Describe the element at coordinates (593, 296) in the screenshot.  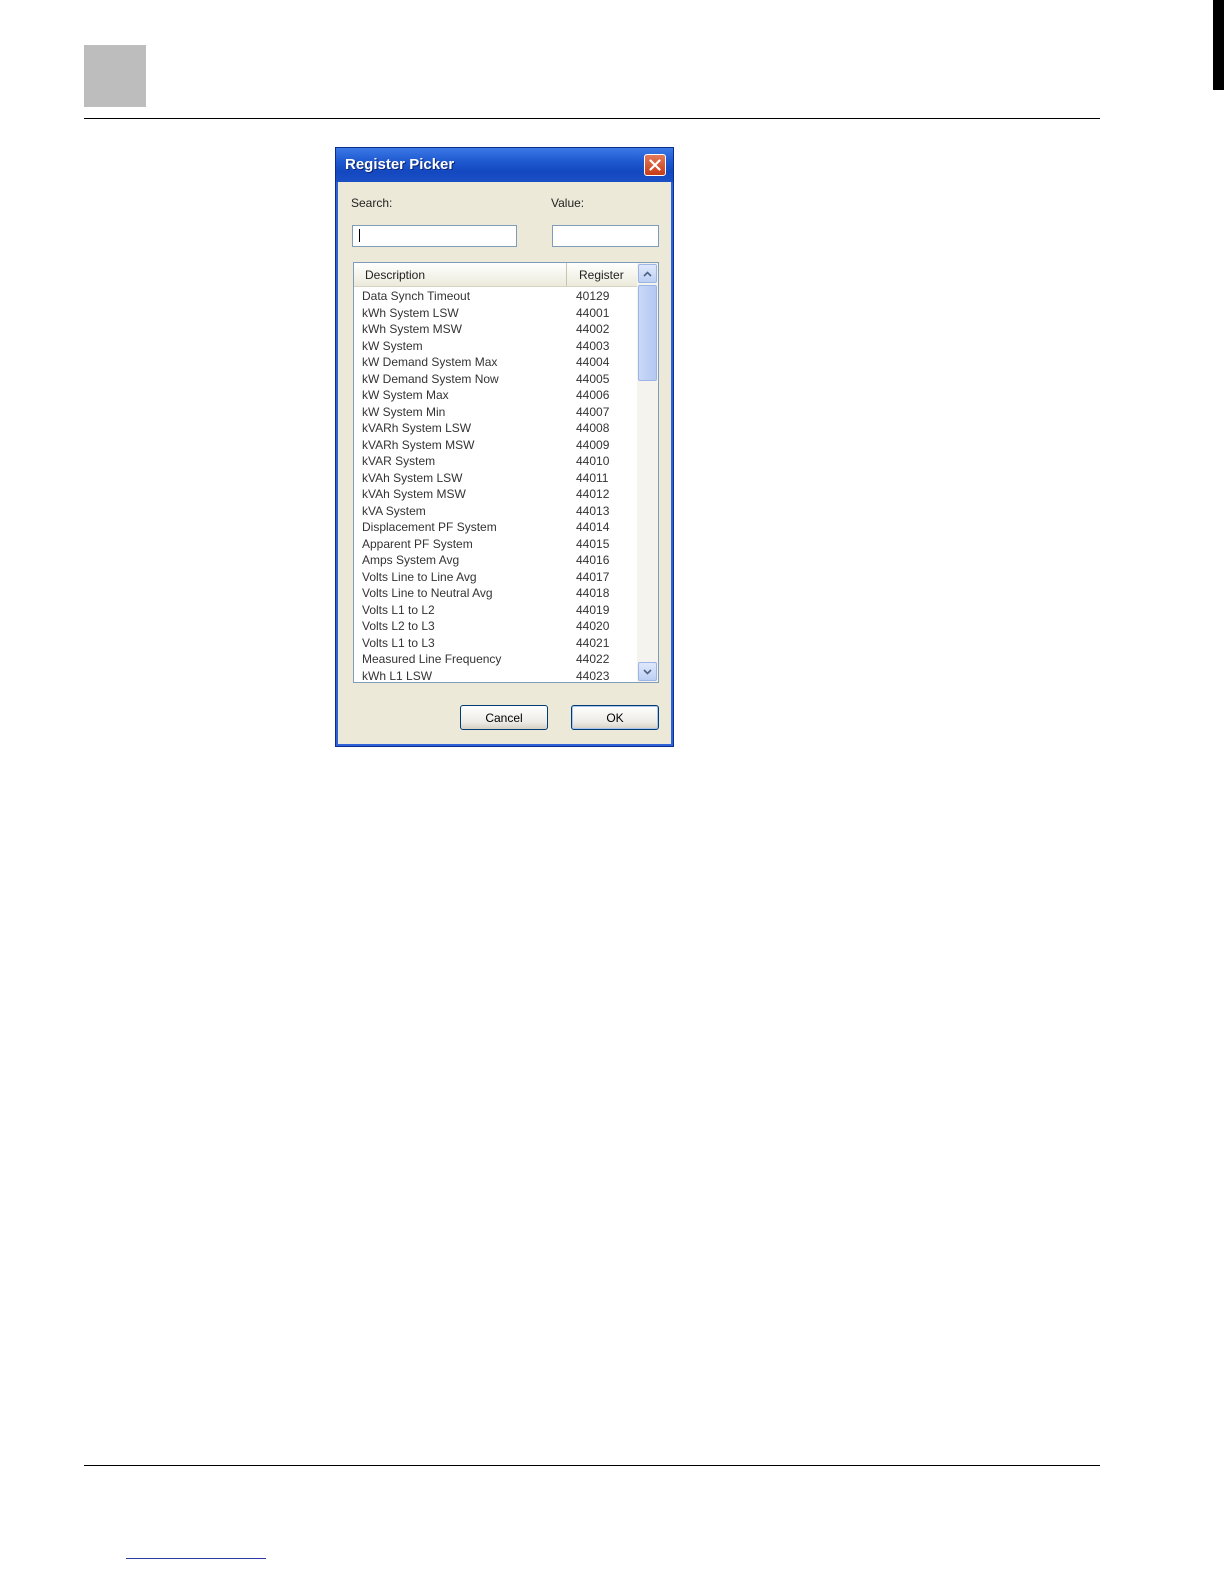
I see `list-item-register: 40129` at that location.